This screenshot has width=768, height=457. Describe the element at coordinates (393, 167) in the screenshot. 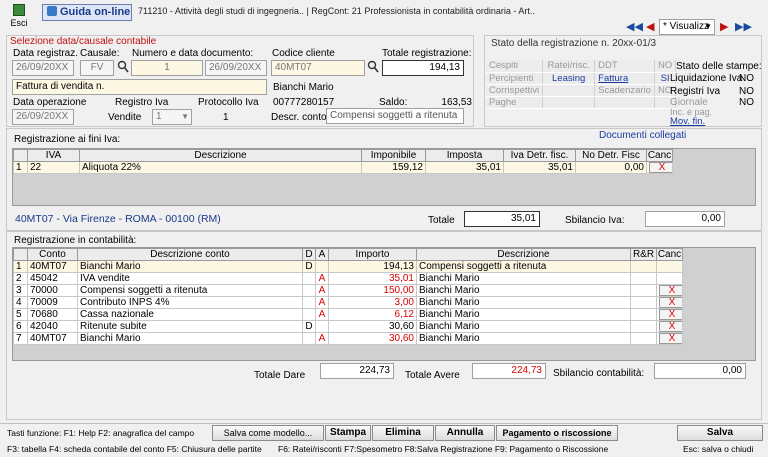

I see `iva-row-imponibile: 159,12` at that location.